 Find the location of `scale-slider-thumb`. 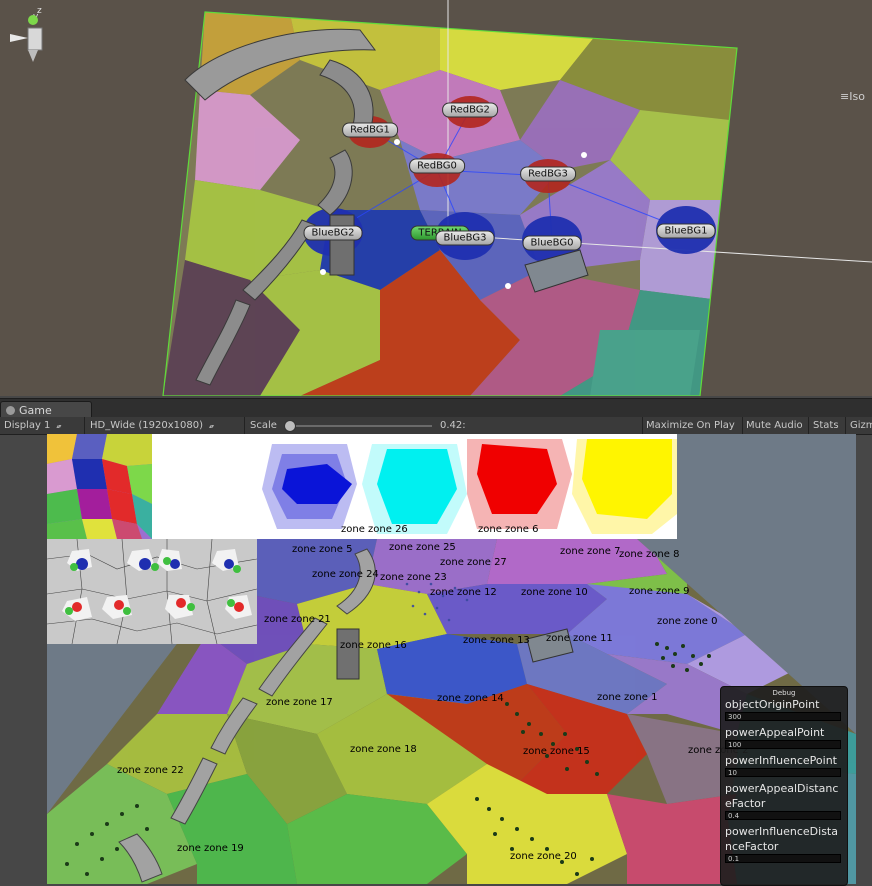

scale-slider-thumb is located at coordinates (290, 426).